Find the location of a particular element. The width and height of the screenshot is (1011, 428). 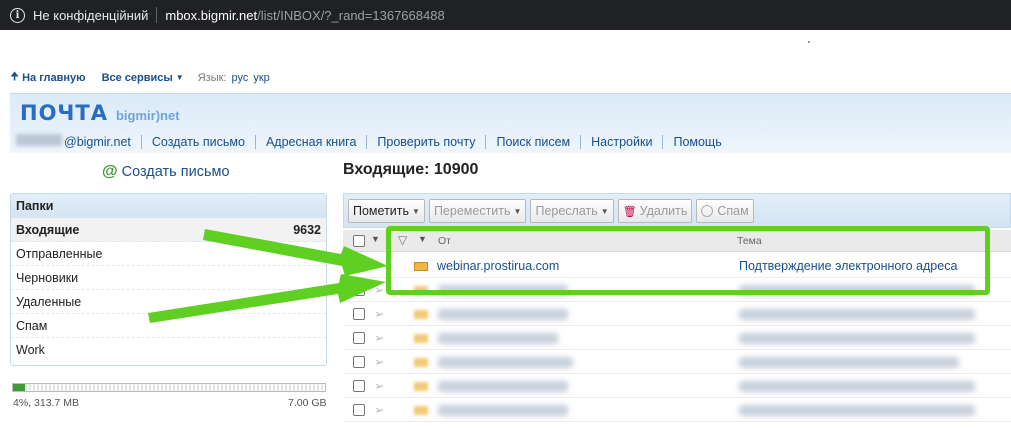

storage-bar is located at coordinates (169, 387).